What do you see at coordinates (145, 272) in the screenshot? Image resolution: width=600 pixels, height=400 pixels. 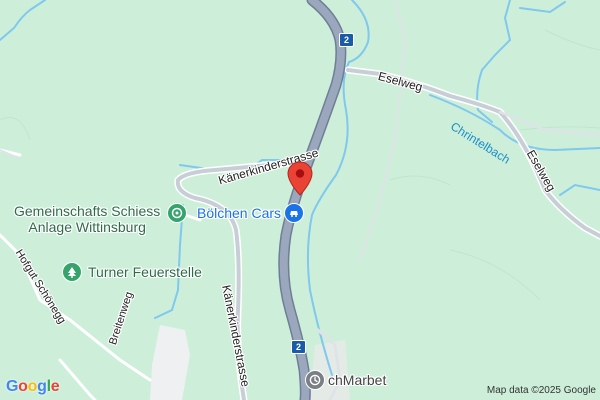 I see `poi-label-turner-feuerstelle: Turner Feuerstelle` at bounding box center [145, 272].